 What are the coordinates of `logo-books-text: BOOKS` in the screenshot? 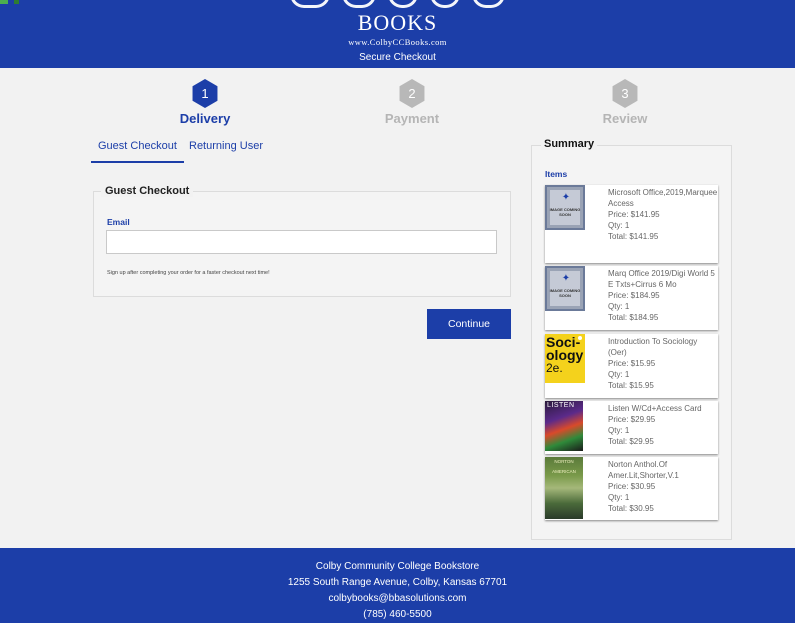 It's located at (397, 23).